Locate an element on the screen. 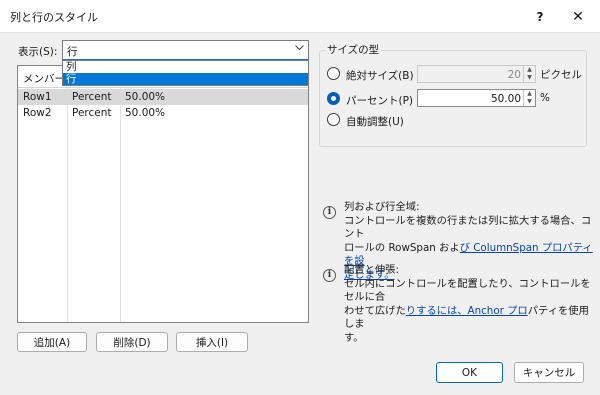 This screenshot has width=600, height=395. show-label: 表示(S): is located at coordinates (38, 52).